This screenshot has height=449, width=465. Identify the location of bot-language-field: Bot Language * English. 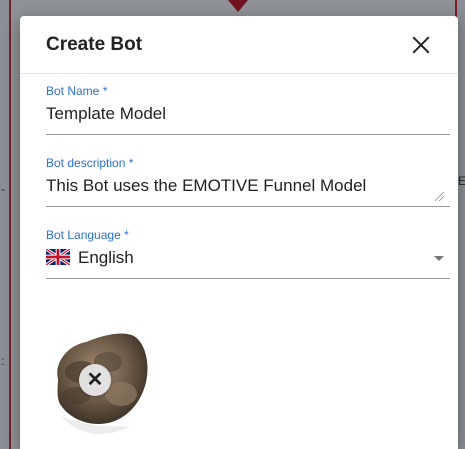
(248, 253).